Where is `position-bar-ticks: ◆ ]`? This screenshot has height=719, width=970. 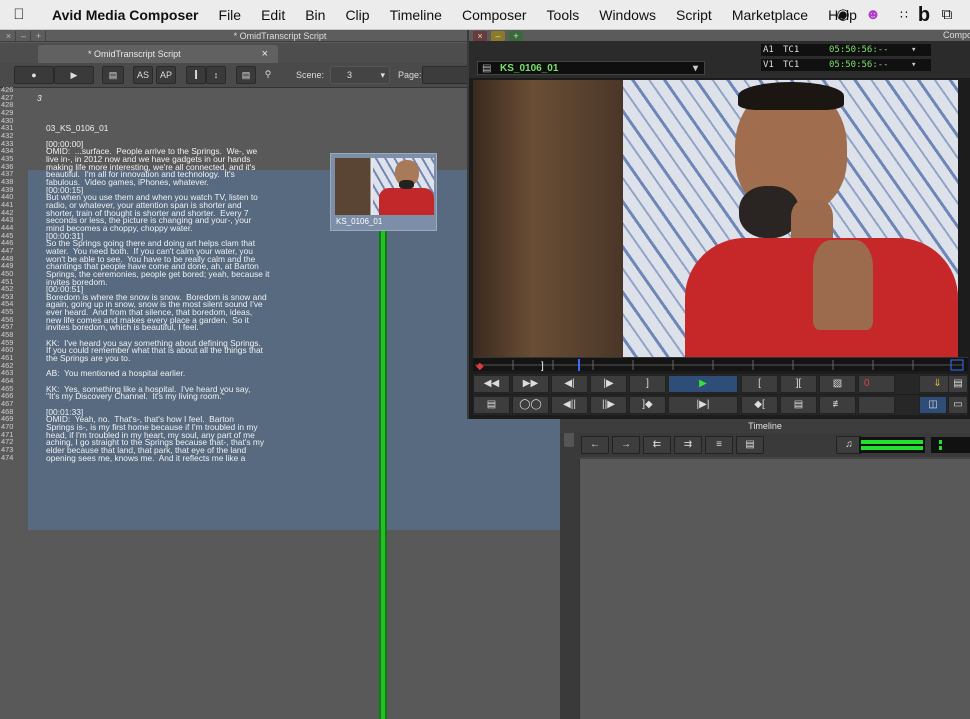
position-bar-ticks: ◆ ] is located at coordinates (719, 365).